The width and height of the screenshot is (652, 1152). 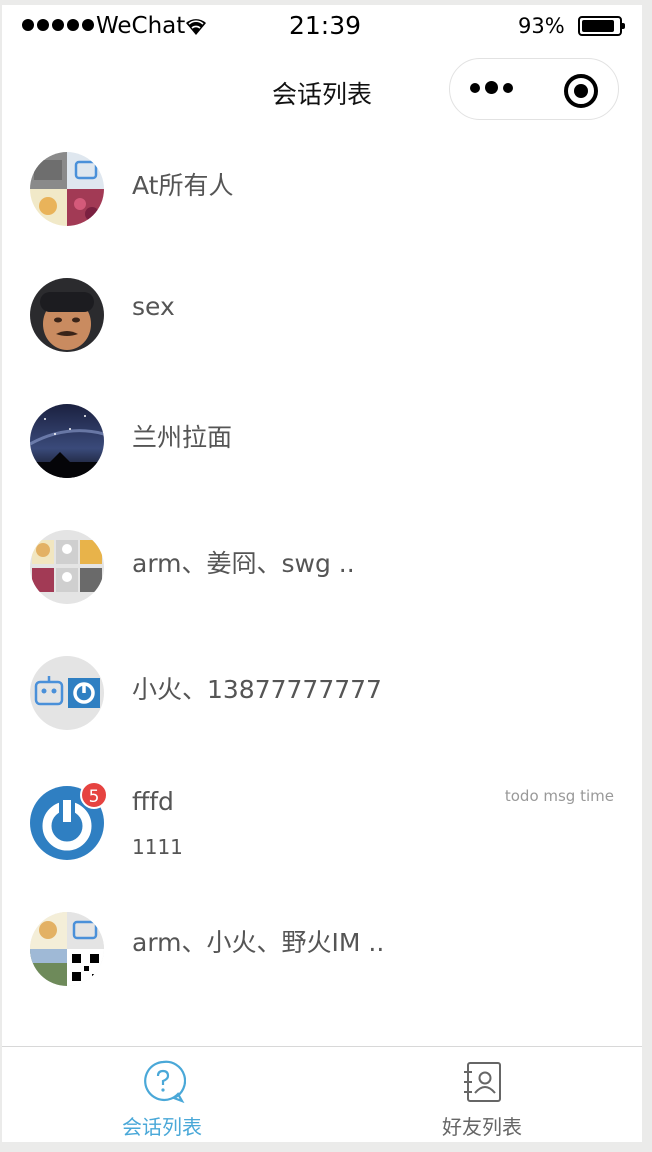 I want to click on conversation-item: 小火、13877777777, so click(x=322, y=698).